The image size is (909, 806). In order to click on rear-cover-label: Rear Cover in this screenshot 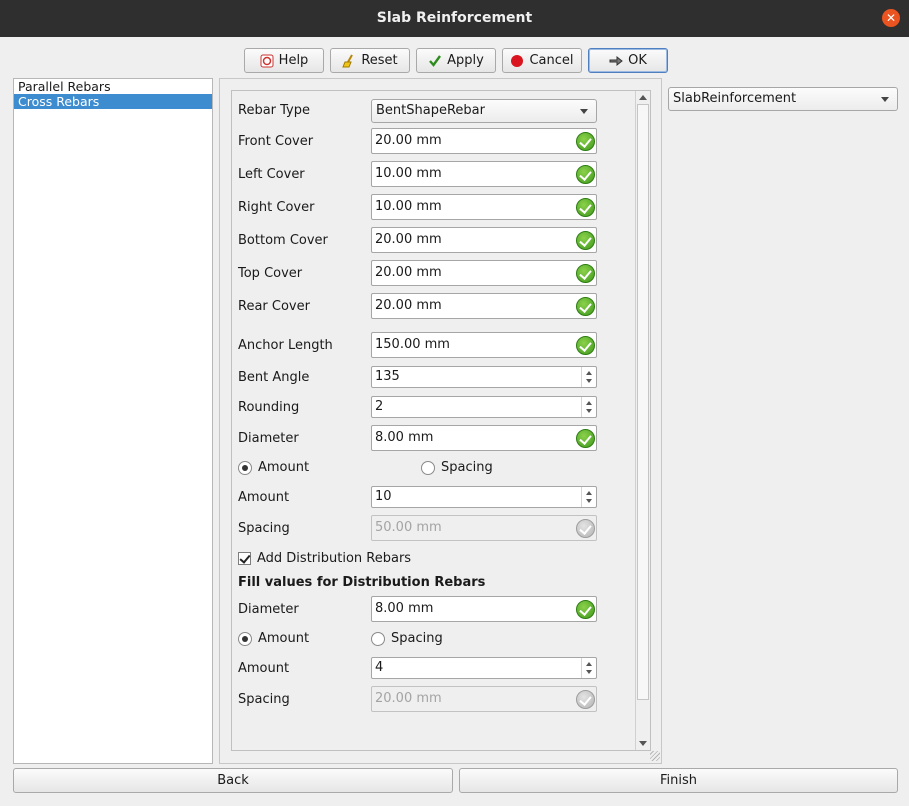, I will do `click(274, 306)`.